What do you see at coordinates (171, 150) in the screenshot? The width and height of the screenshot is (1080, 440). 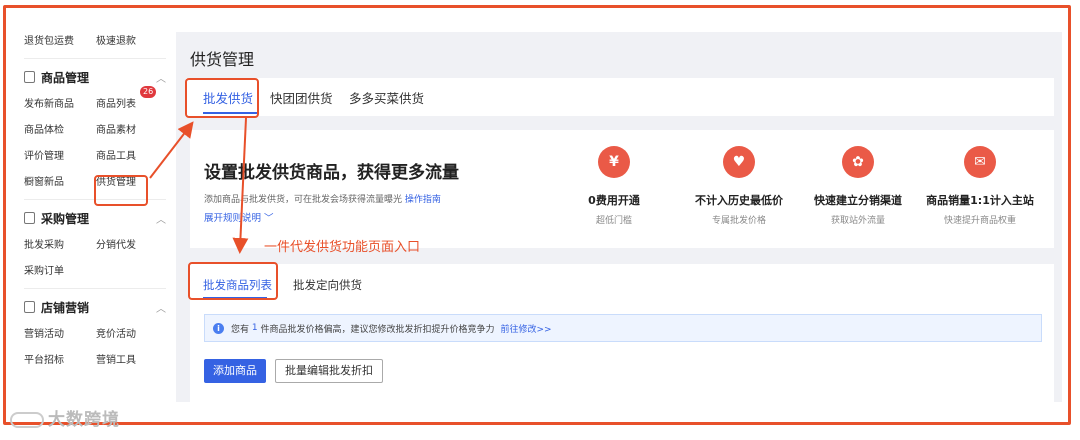 I see `arrow-to-tab` at bounding box center [171, 150].